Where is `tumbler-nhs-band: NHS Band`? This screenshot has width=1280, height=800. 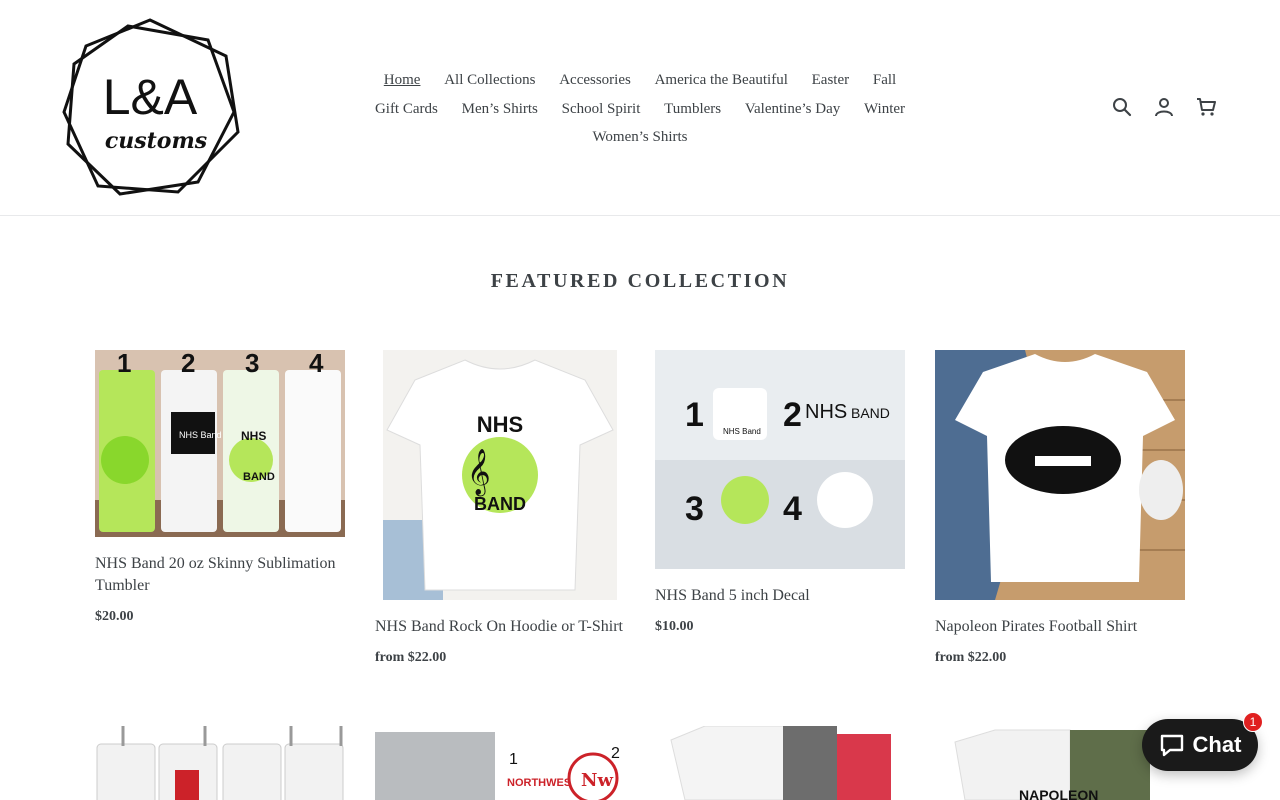
tumbler-nhs-band: NHS Band is located at coordinates (200, 435).